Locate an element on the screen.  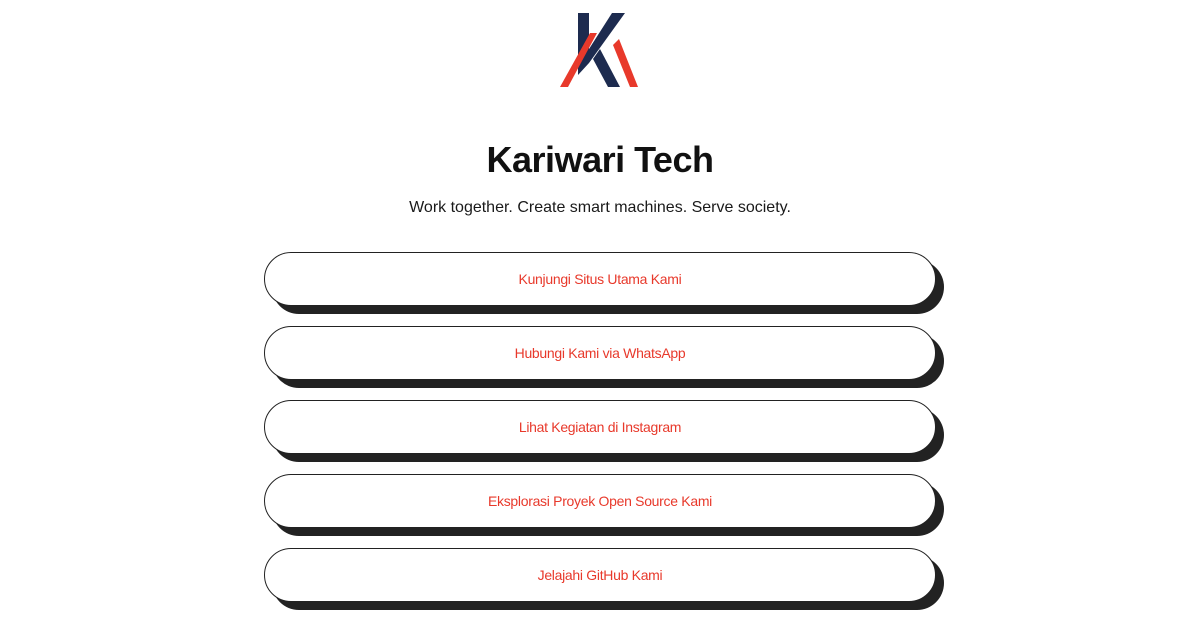
link-button-github: Jelajahi GitHub Kami is located at coordinates (600, 575).